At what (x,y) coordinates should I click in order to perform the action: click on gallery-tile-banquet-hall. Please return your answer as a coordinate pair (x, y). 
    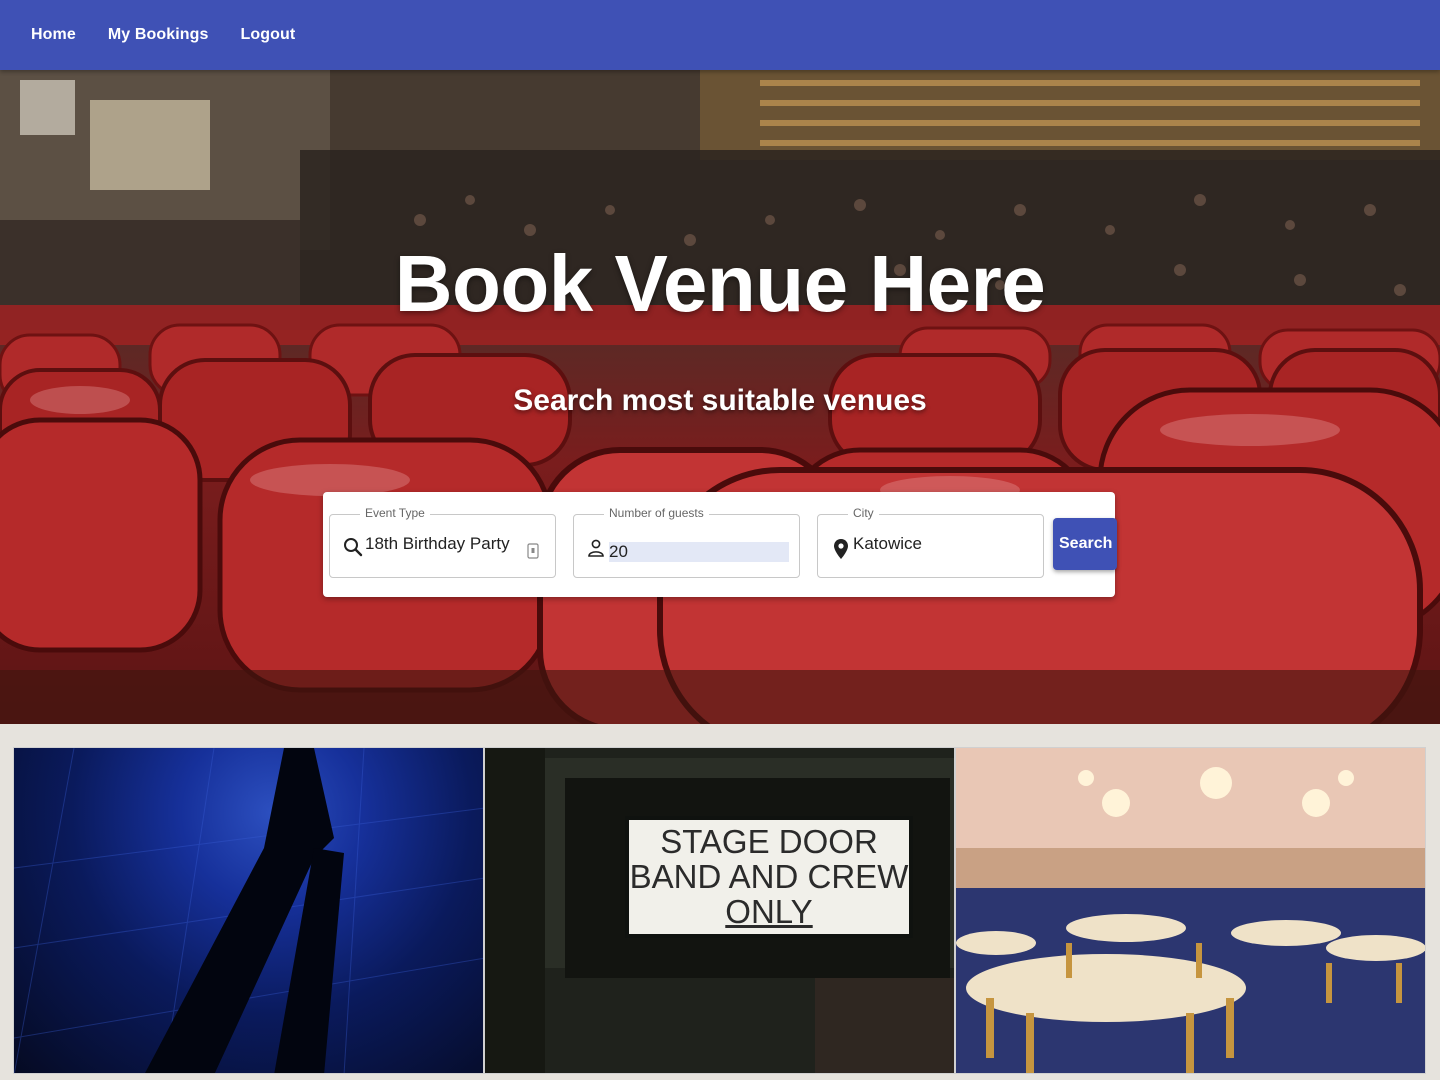
    Looking at the image, I should click on (1190, 910).